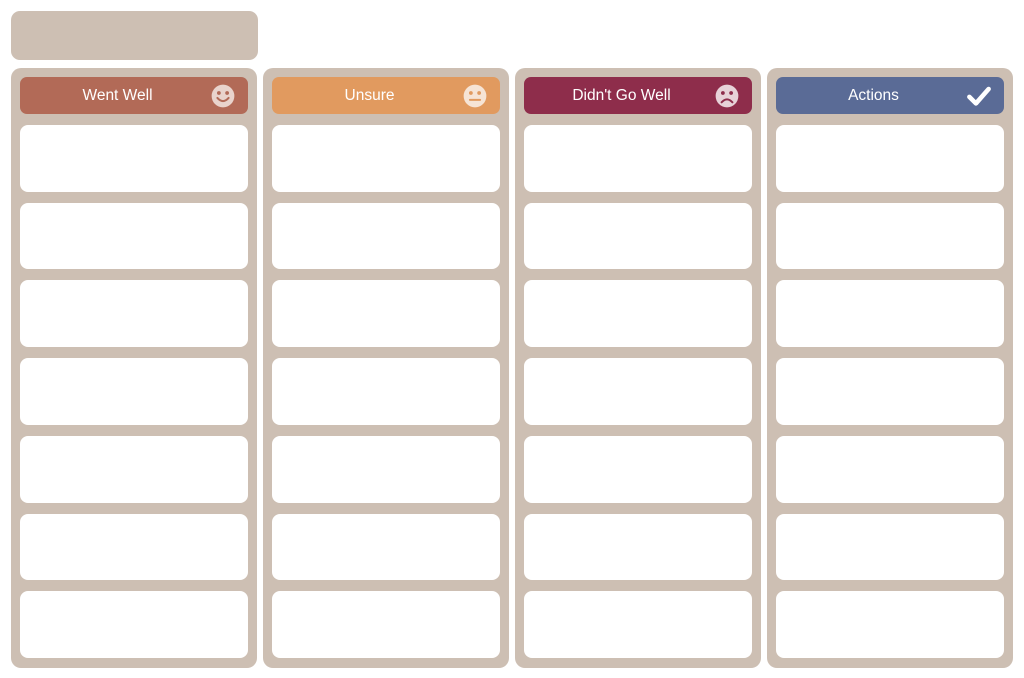  What do you see at coordinates (727, 96) in the screenshot?
I see `sad-face-icon` at bounding box center [727, 96].